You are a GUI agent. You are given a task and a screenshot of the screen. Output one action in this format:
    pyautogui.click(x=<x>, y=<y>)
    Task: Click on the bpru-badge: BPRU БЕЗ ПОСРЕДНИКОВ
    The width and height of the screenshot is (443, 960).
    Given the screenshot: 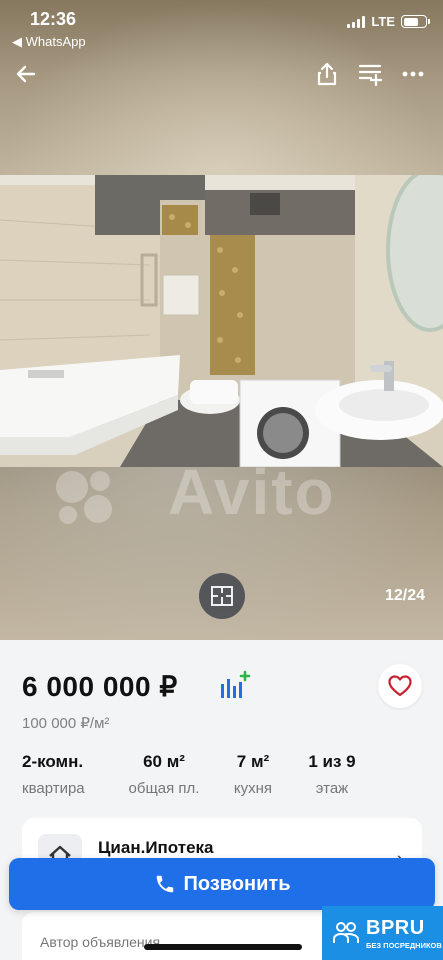 What is the action you would take?
    pyautogui.click(x=382, y=933)
    